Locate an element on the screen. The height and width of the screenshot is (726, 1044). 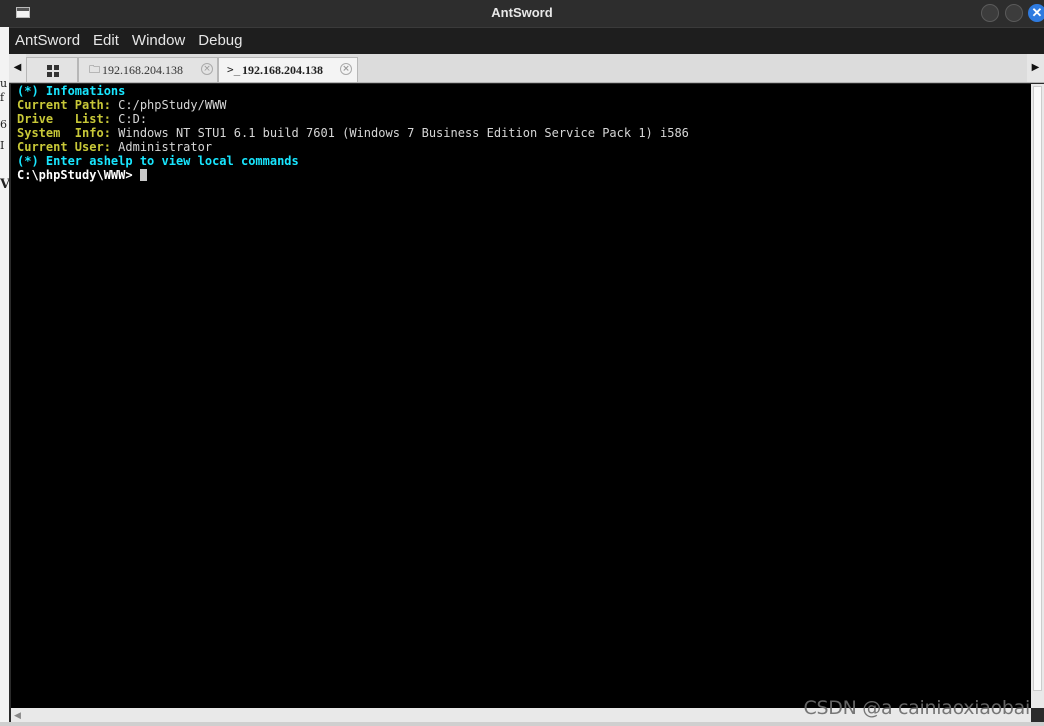
info-key: System Info is located at coordinates (60, 133).